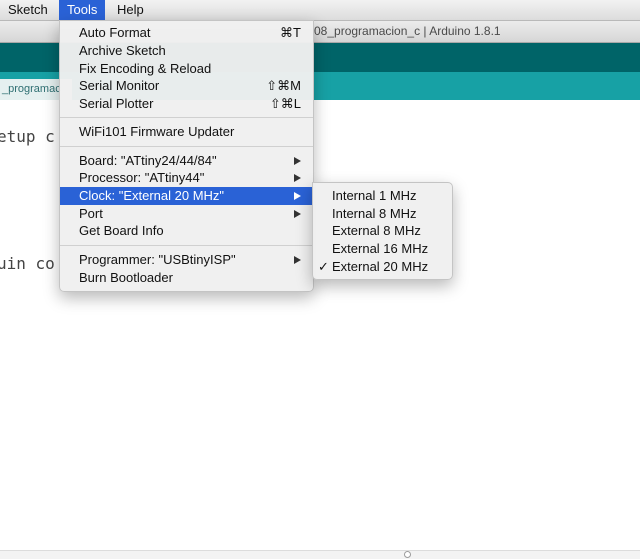 The width and height of the screenshot is (640, 559). What do you see at coordinates (28, 10) in the screenshot?
I see `menu-sketch: Sketch` at bounding box center [28, 10].